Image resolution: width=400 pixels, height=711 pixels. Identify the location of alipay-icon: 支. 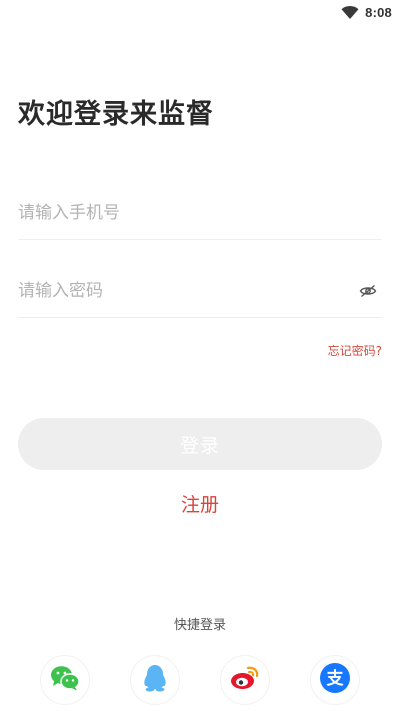
(335, 680).